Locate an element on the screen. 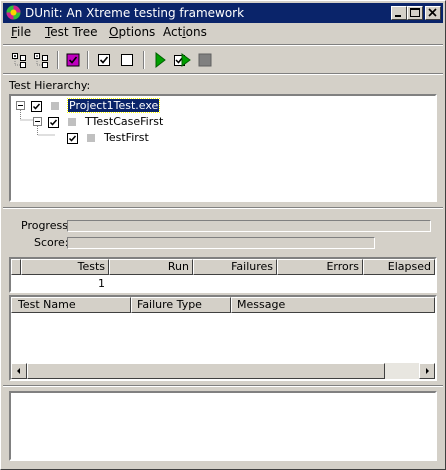 The height and width of the screenshot is (470, 446). scroll-left-icon is located at coordinates (18, 371).